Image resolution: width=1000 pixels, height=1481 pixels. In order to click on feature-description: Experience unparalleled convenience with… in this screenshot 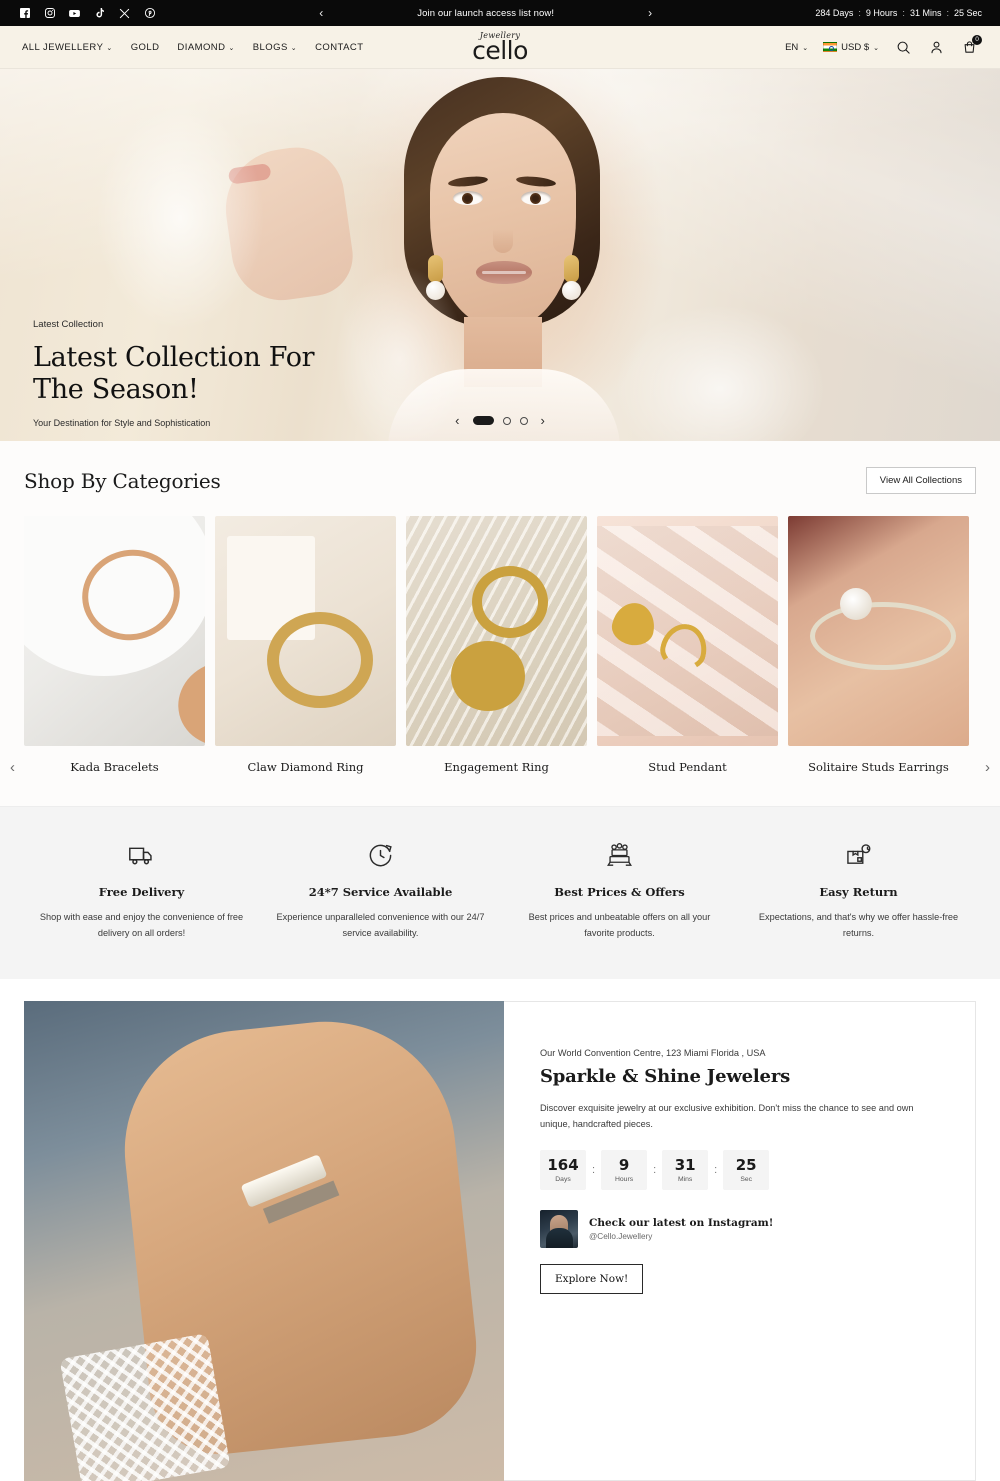, I will do `click(380, 925)`.